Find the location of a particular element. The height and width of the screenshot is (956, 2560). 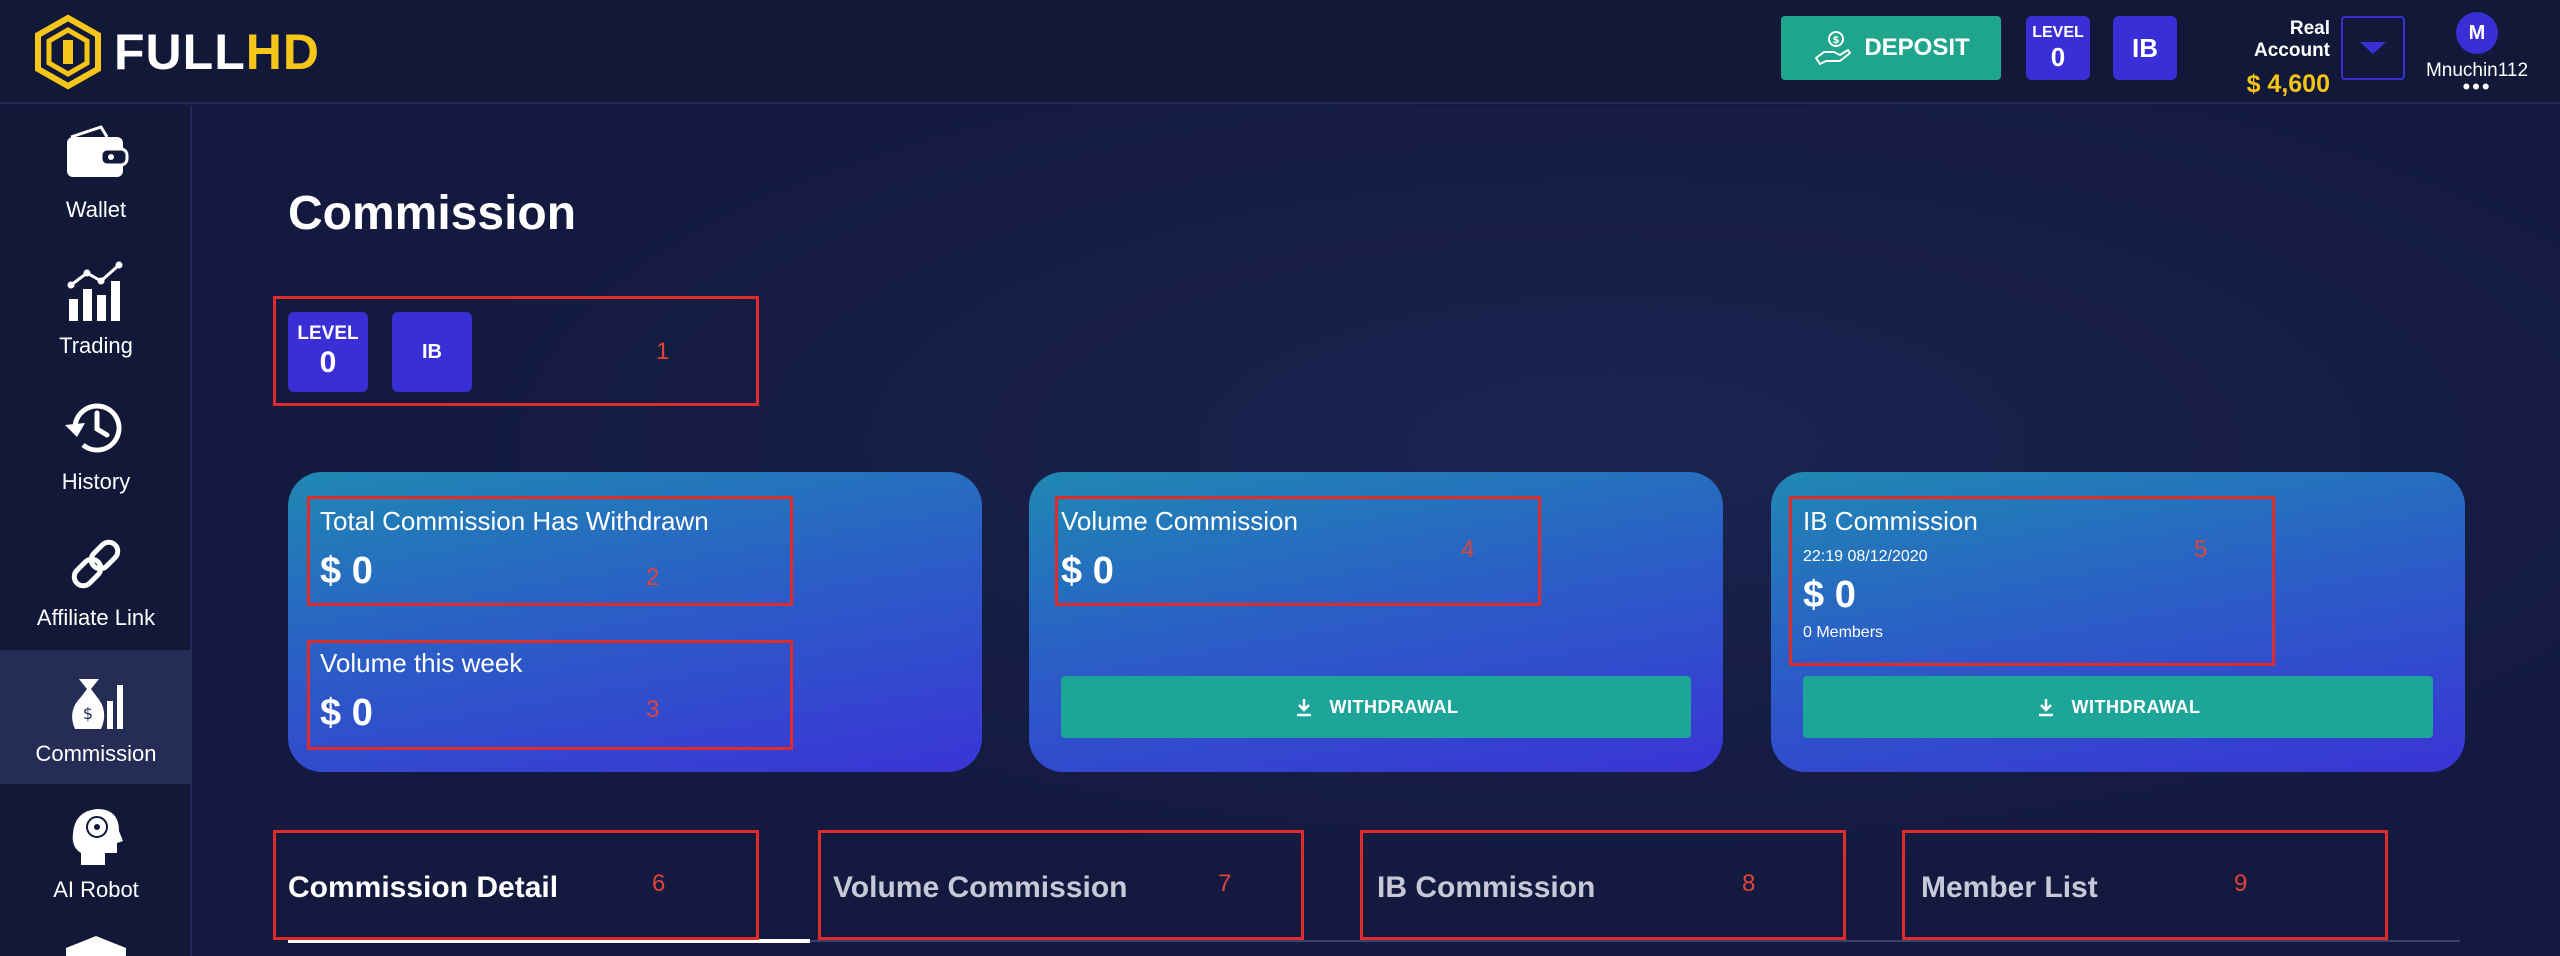

user-menu: M Mnuchin112 ••• is located at coordinates (2477, 55).